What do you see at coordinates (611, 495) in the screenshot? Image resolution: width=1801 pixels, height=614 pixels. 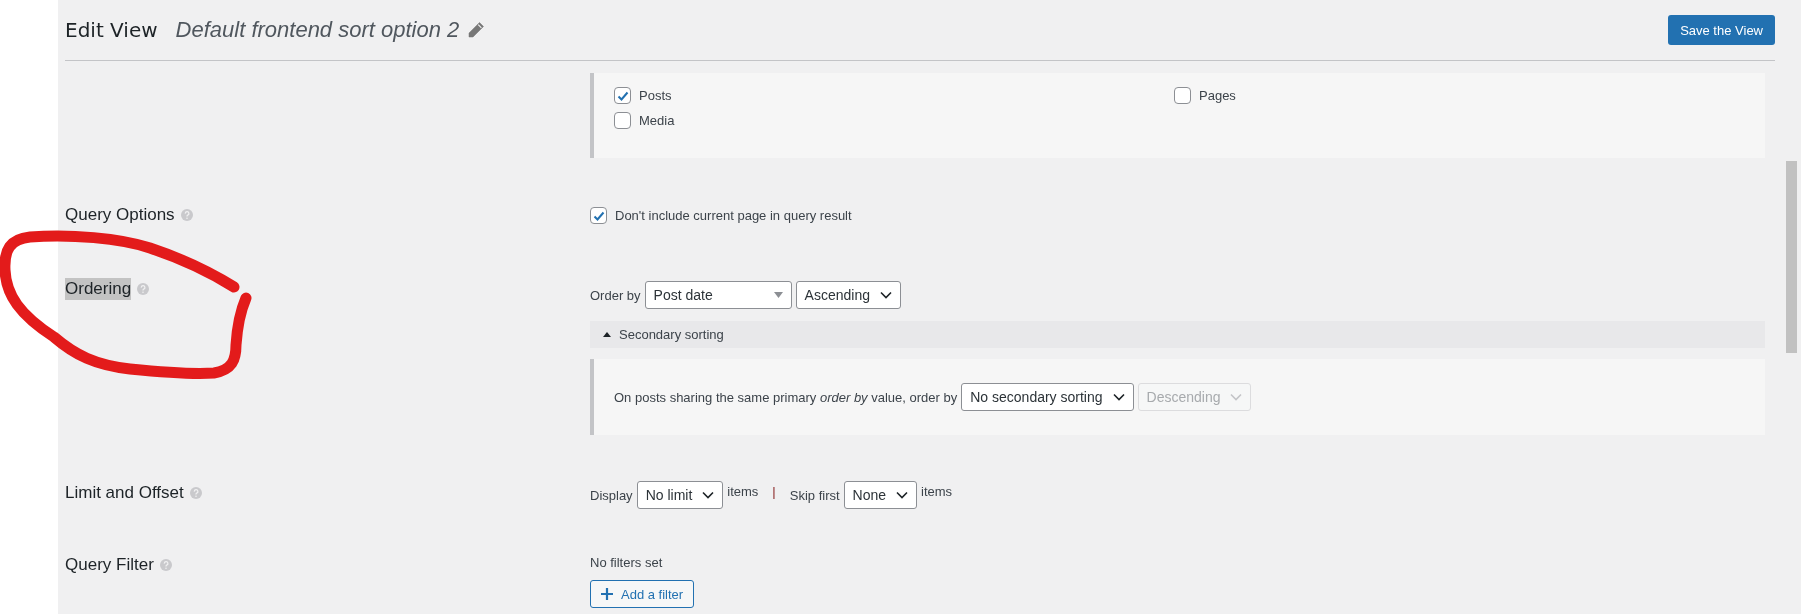 I see `display-label: Display` at bounding box center [611, 495].